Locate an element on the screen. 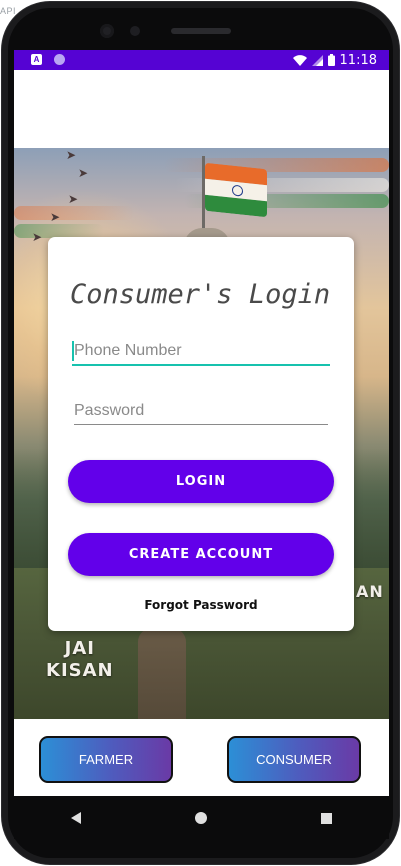 The height and width of the screenshot is (866, 401). recents-icon is located at coordinates (326, 818).